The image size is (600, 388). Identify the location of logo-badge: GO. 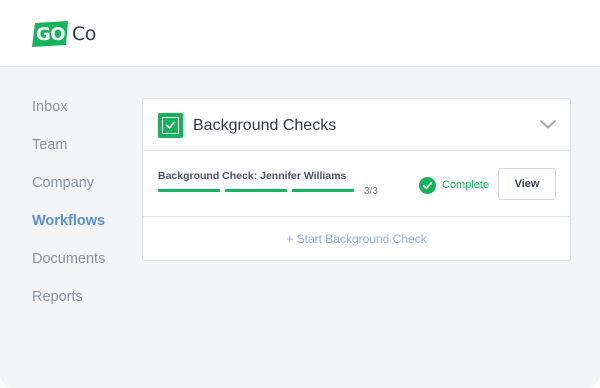
(51, 34).